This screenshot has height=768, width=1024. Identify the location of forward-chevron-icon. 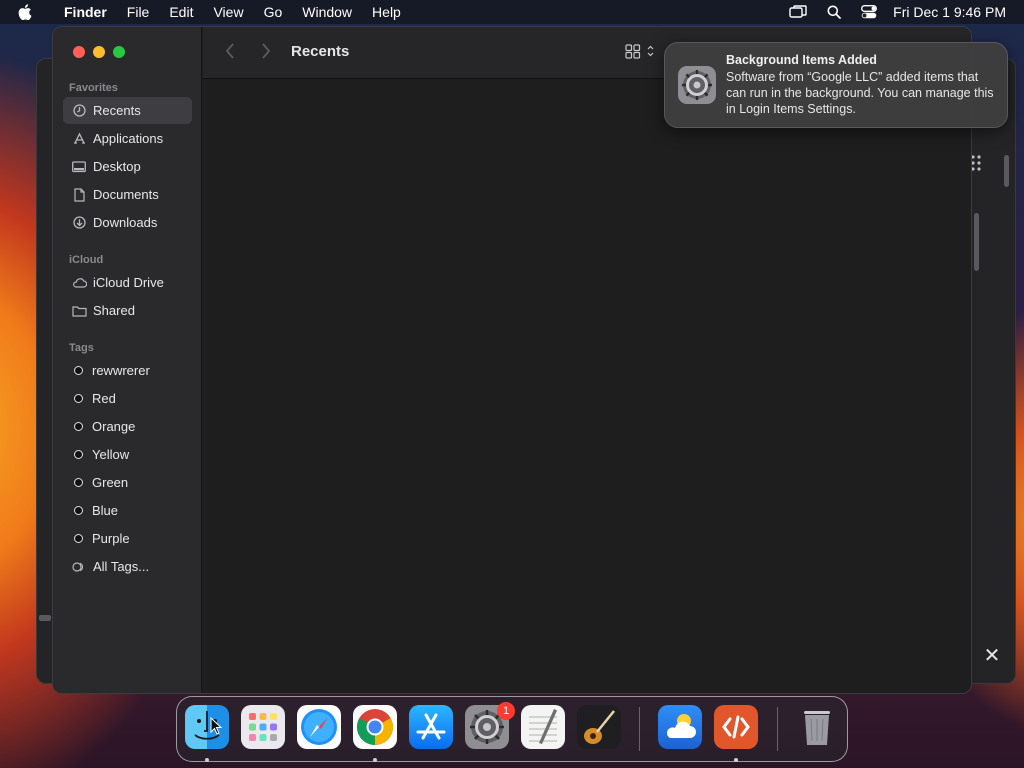
(266, 53).